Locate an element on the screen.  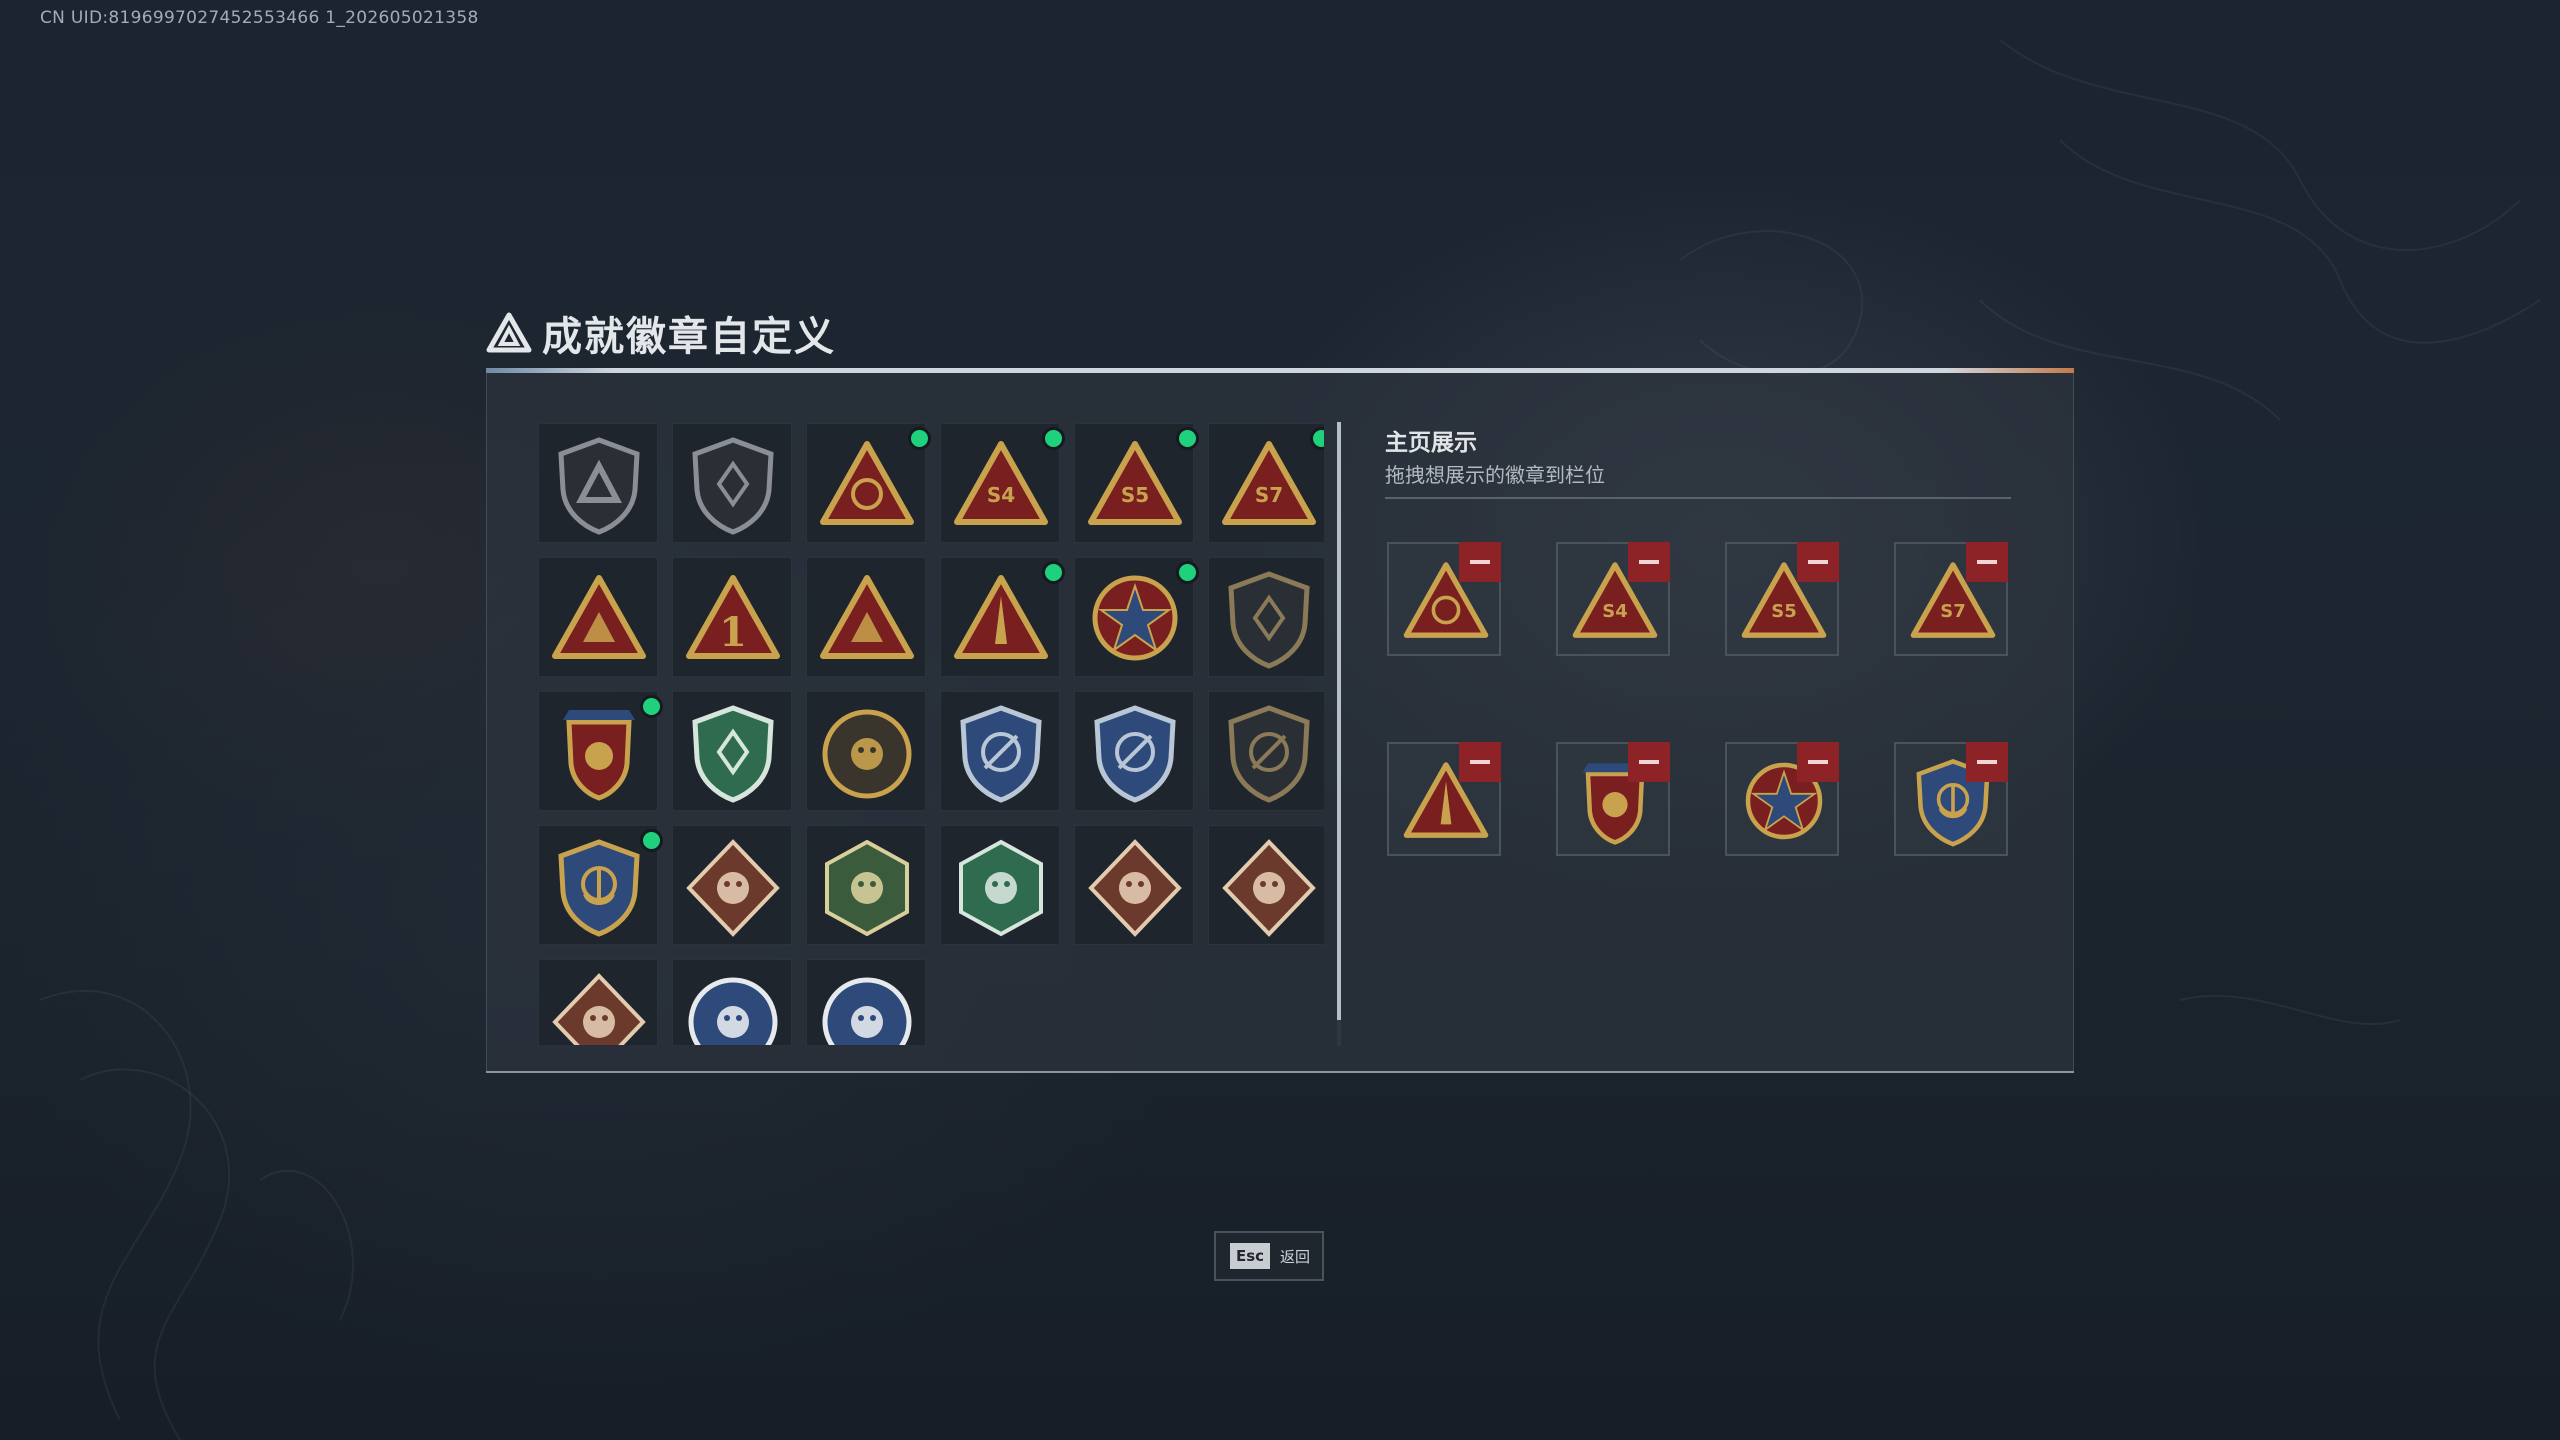
esc-key-hint: Esc is located at coordinates (1250, 1256).